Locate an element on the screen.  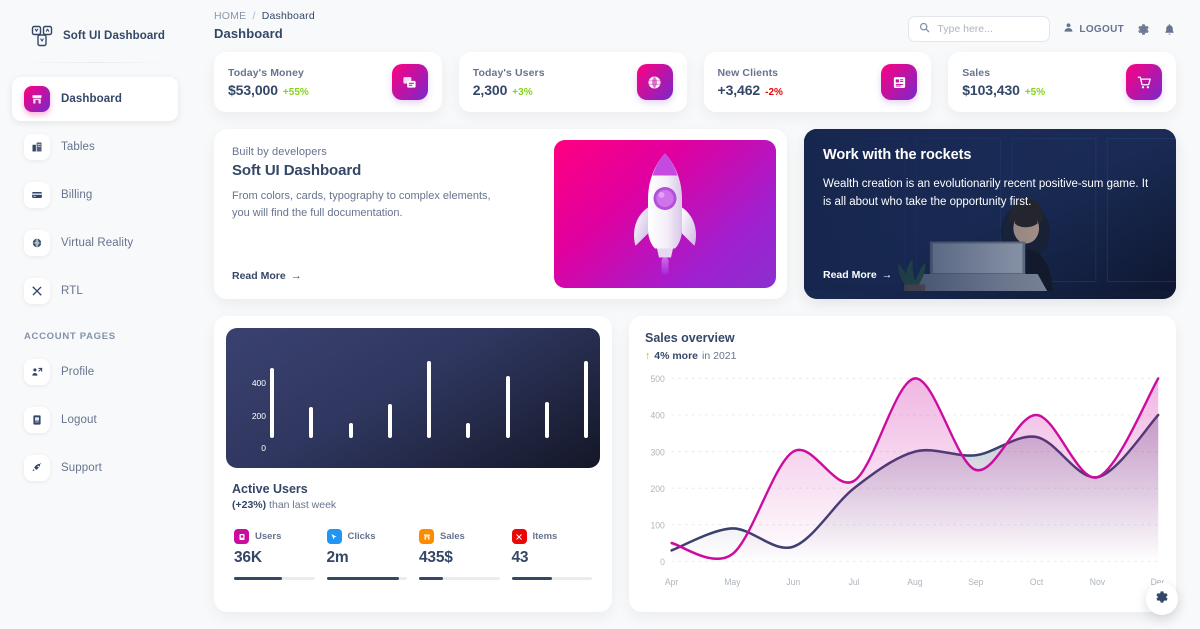
vr-headset-icon is located at coordinates (37, 243).